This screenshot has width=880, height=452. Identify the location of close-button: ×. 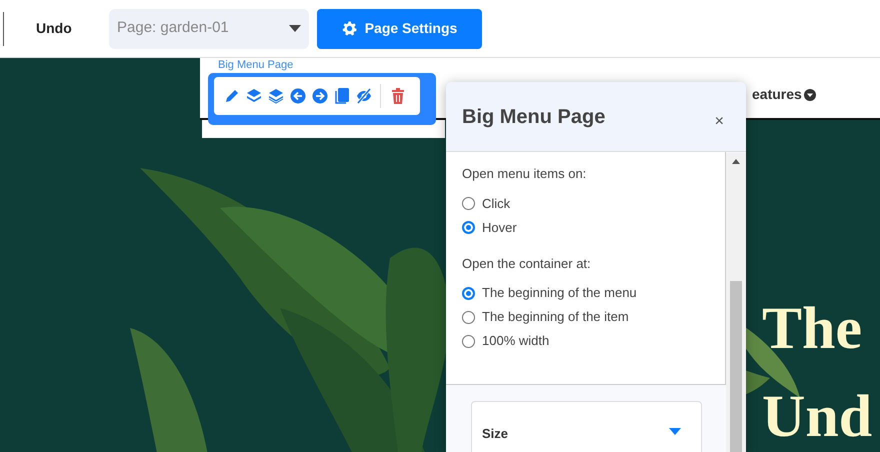
(719, 121).